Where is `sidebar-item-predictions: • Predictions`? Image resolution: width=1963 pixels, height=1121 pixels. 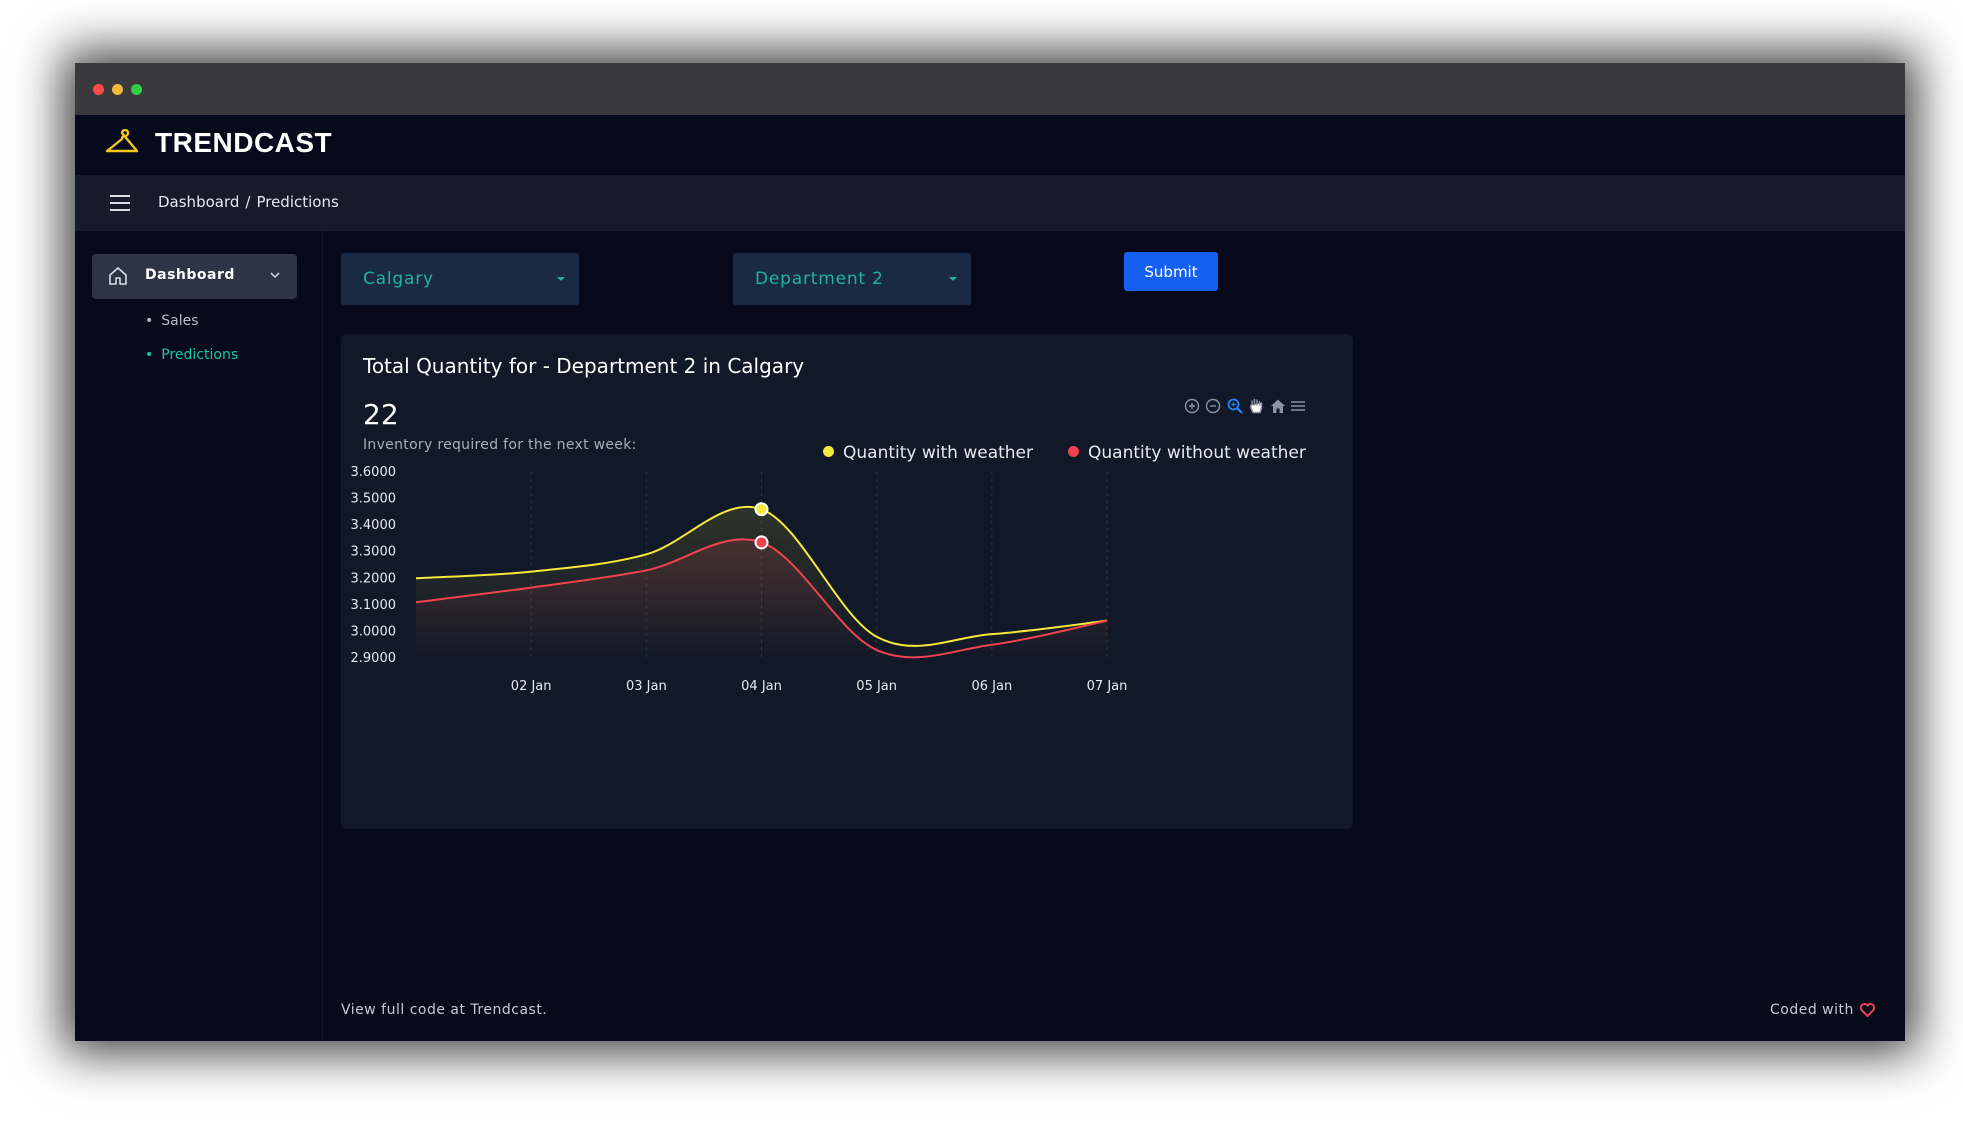
sidebar-item-predictions: • Predictions is located at coordinates (191, 355).